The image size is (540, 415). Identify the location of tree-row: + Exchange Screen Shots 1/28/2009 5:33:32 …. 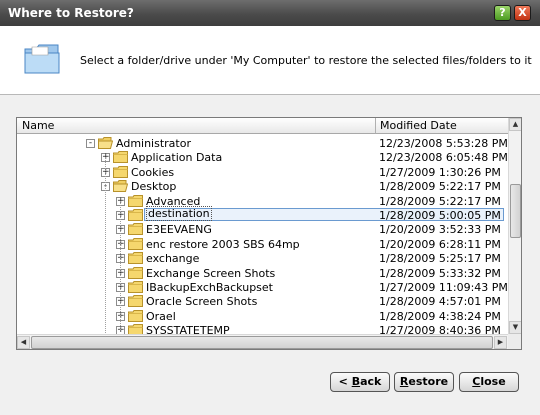
(262, 273).